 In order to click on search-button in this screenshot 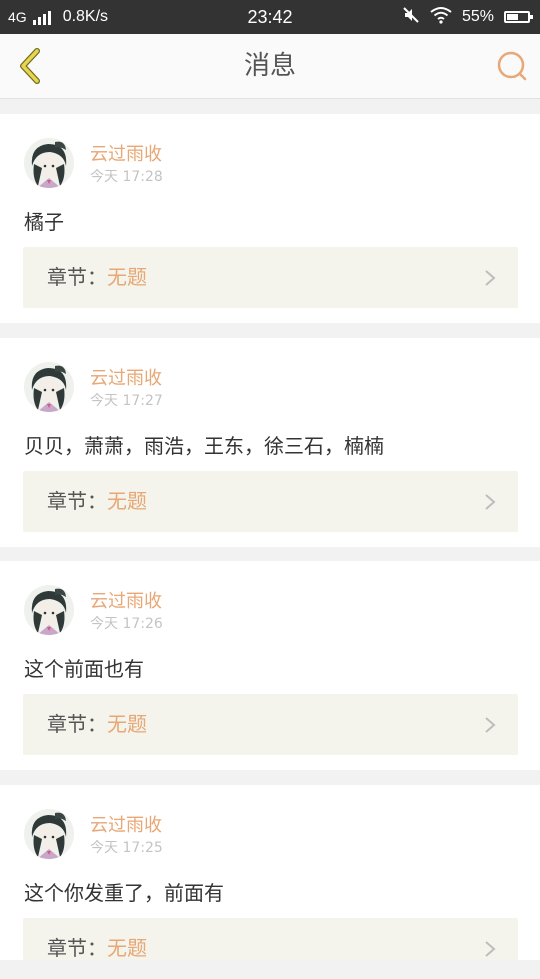, I will do `click(512, 66)`.